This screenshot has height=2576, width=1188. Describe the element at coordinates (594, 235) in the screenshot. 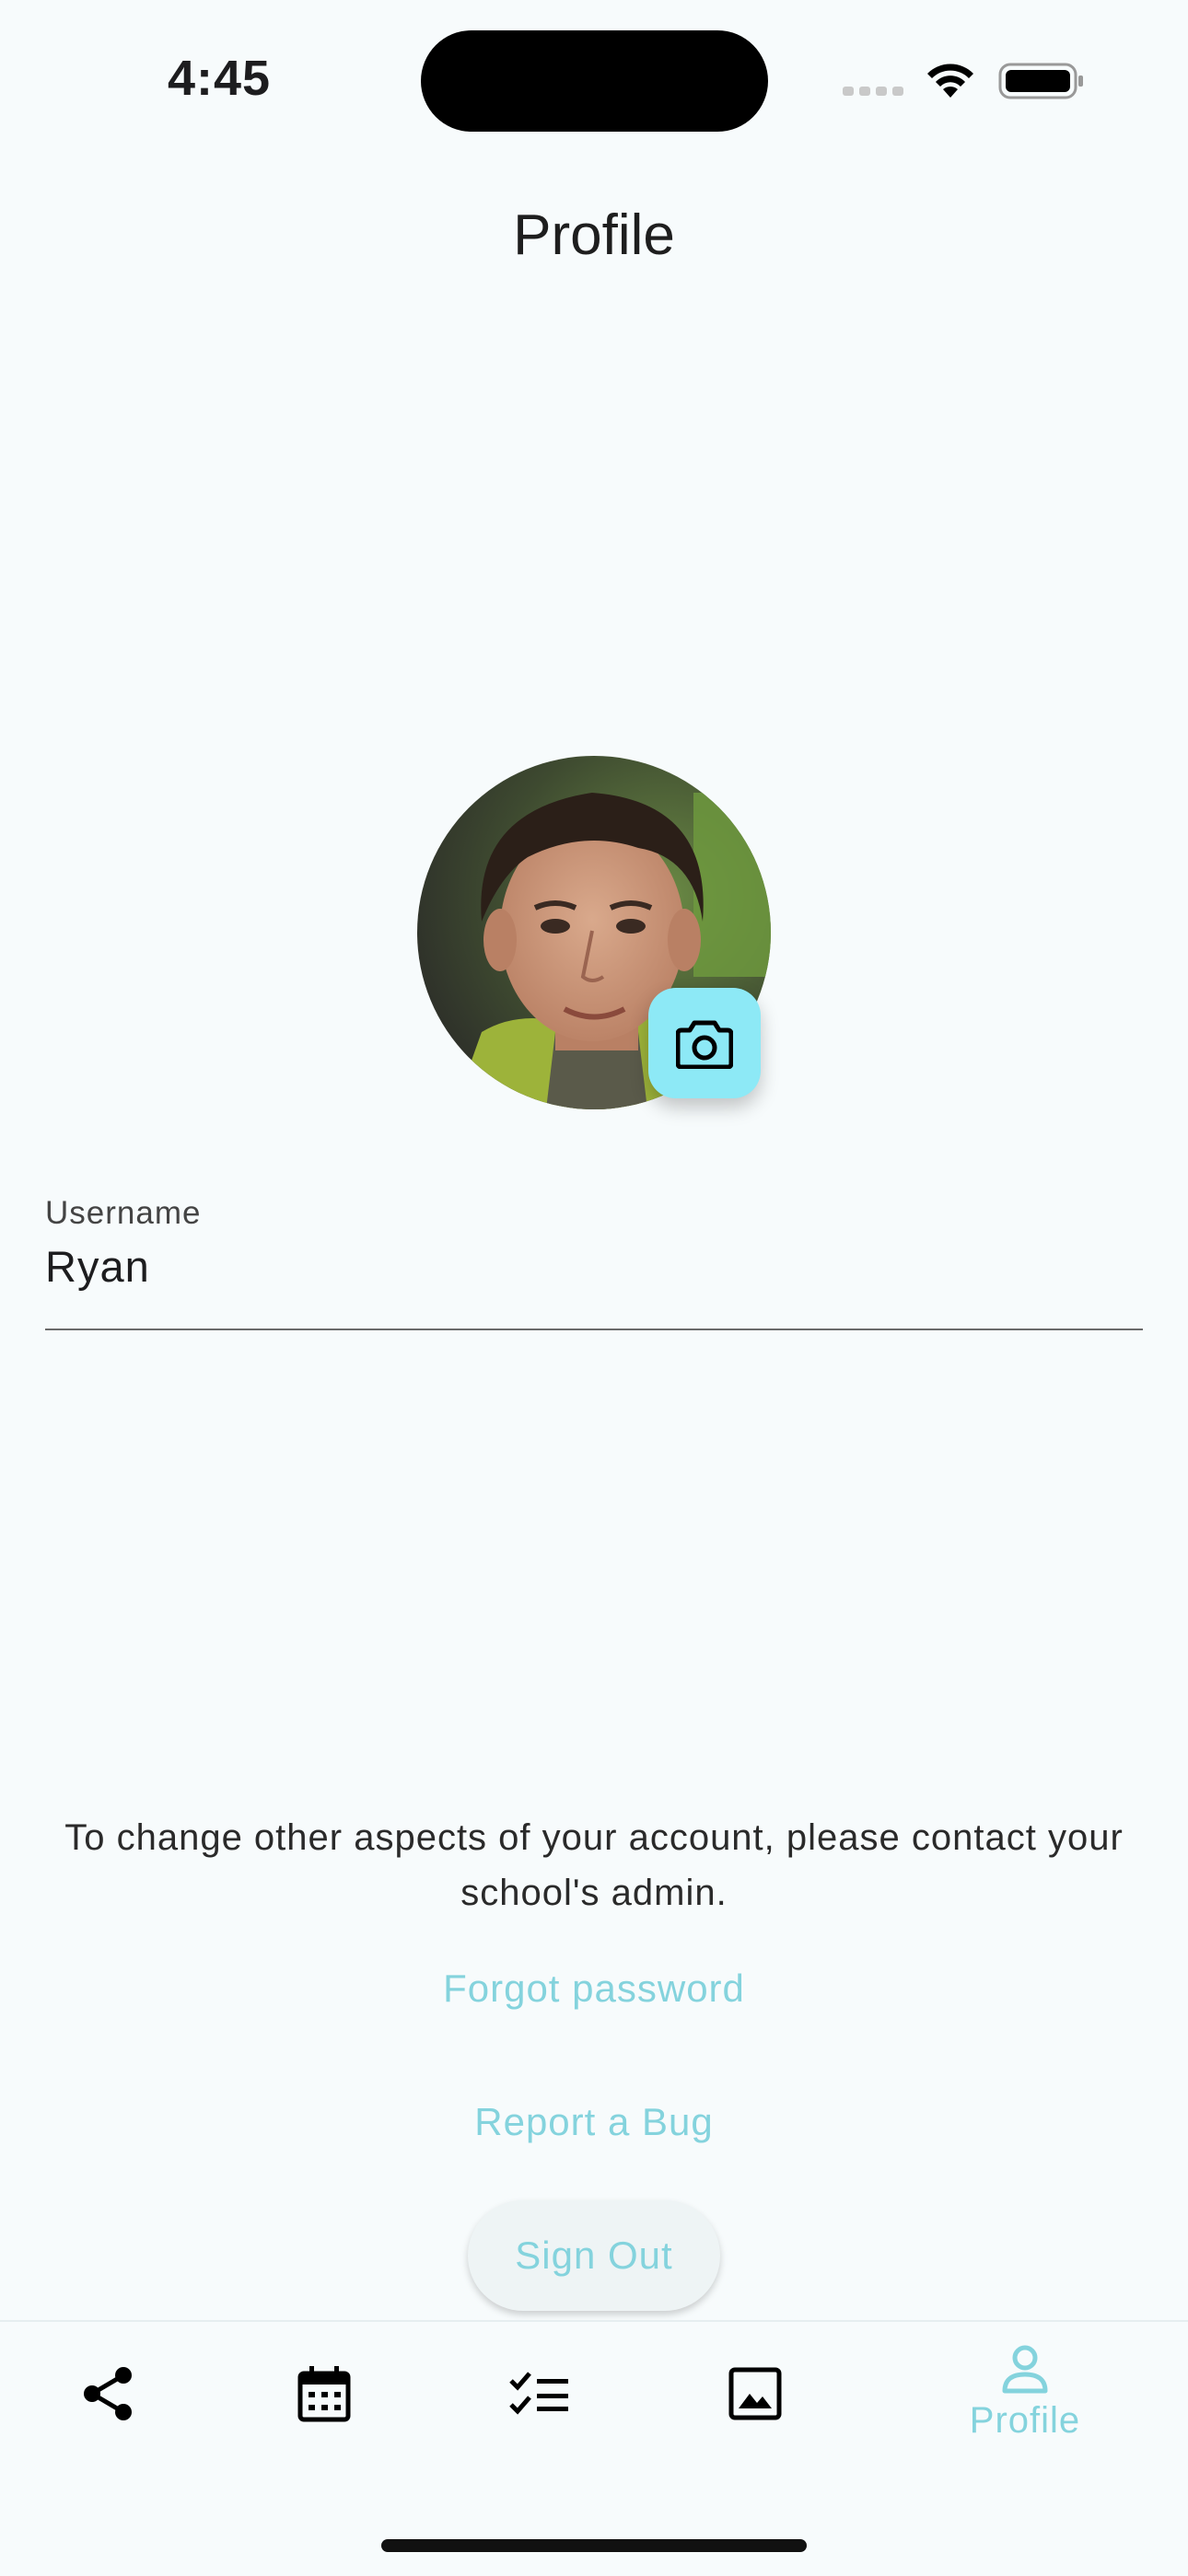

I see `page-title: Profile` at that location.